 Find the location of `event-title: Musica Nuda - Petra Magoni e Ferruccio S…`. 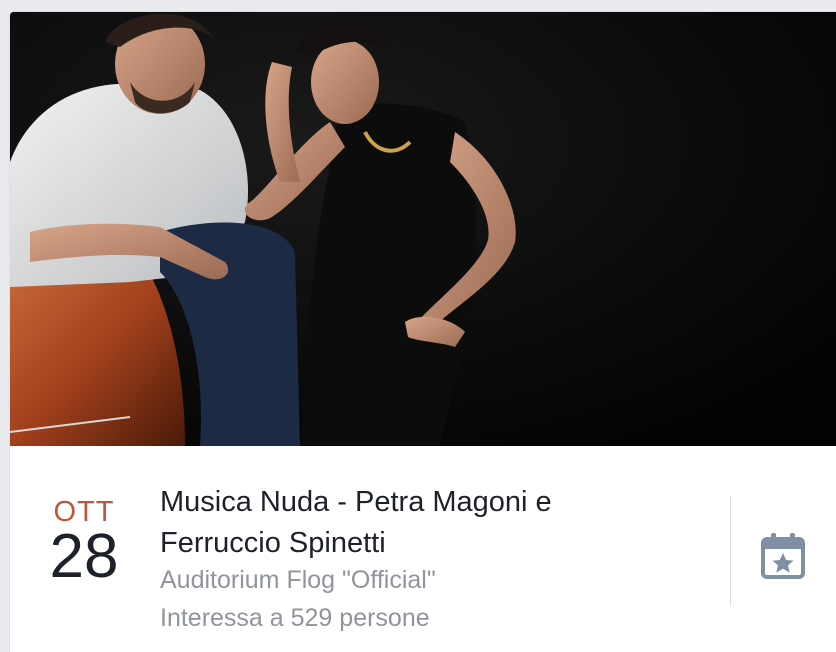

event-title: Musica Nuda - Petra Magoni e Ferruccio S… is located at coordinates (420, 523).